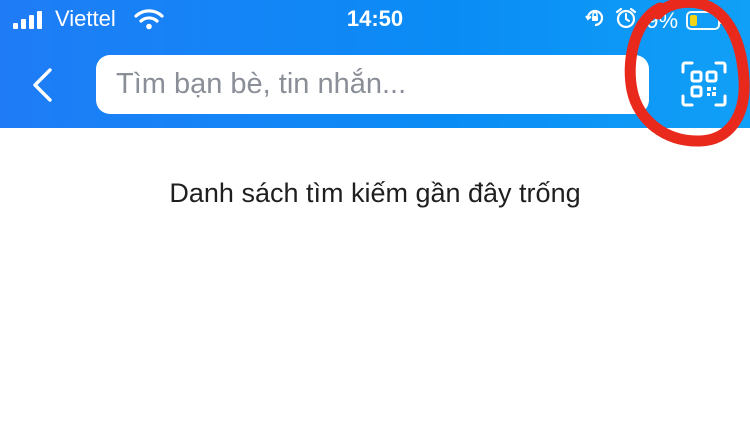  Describe the element at coordinates (704, 20) in the screenshot. I see `battery-icon` at that location.